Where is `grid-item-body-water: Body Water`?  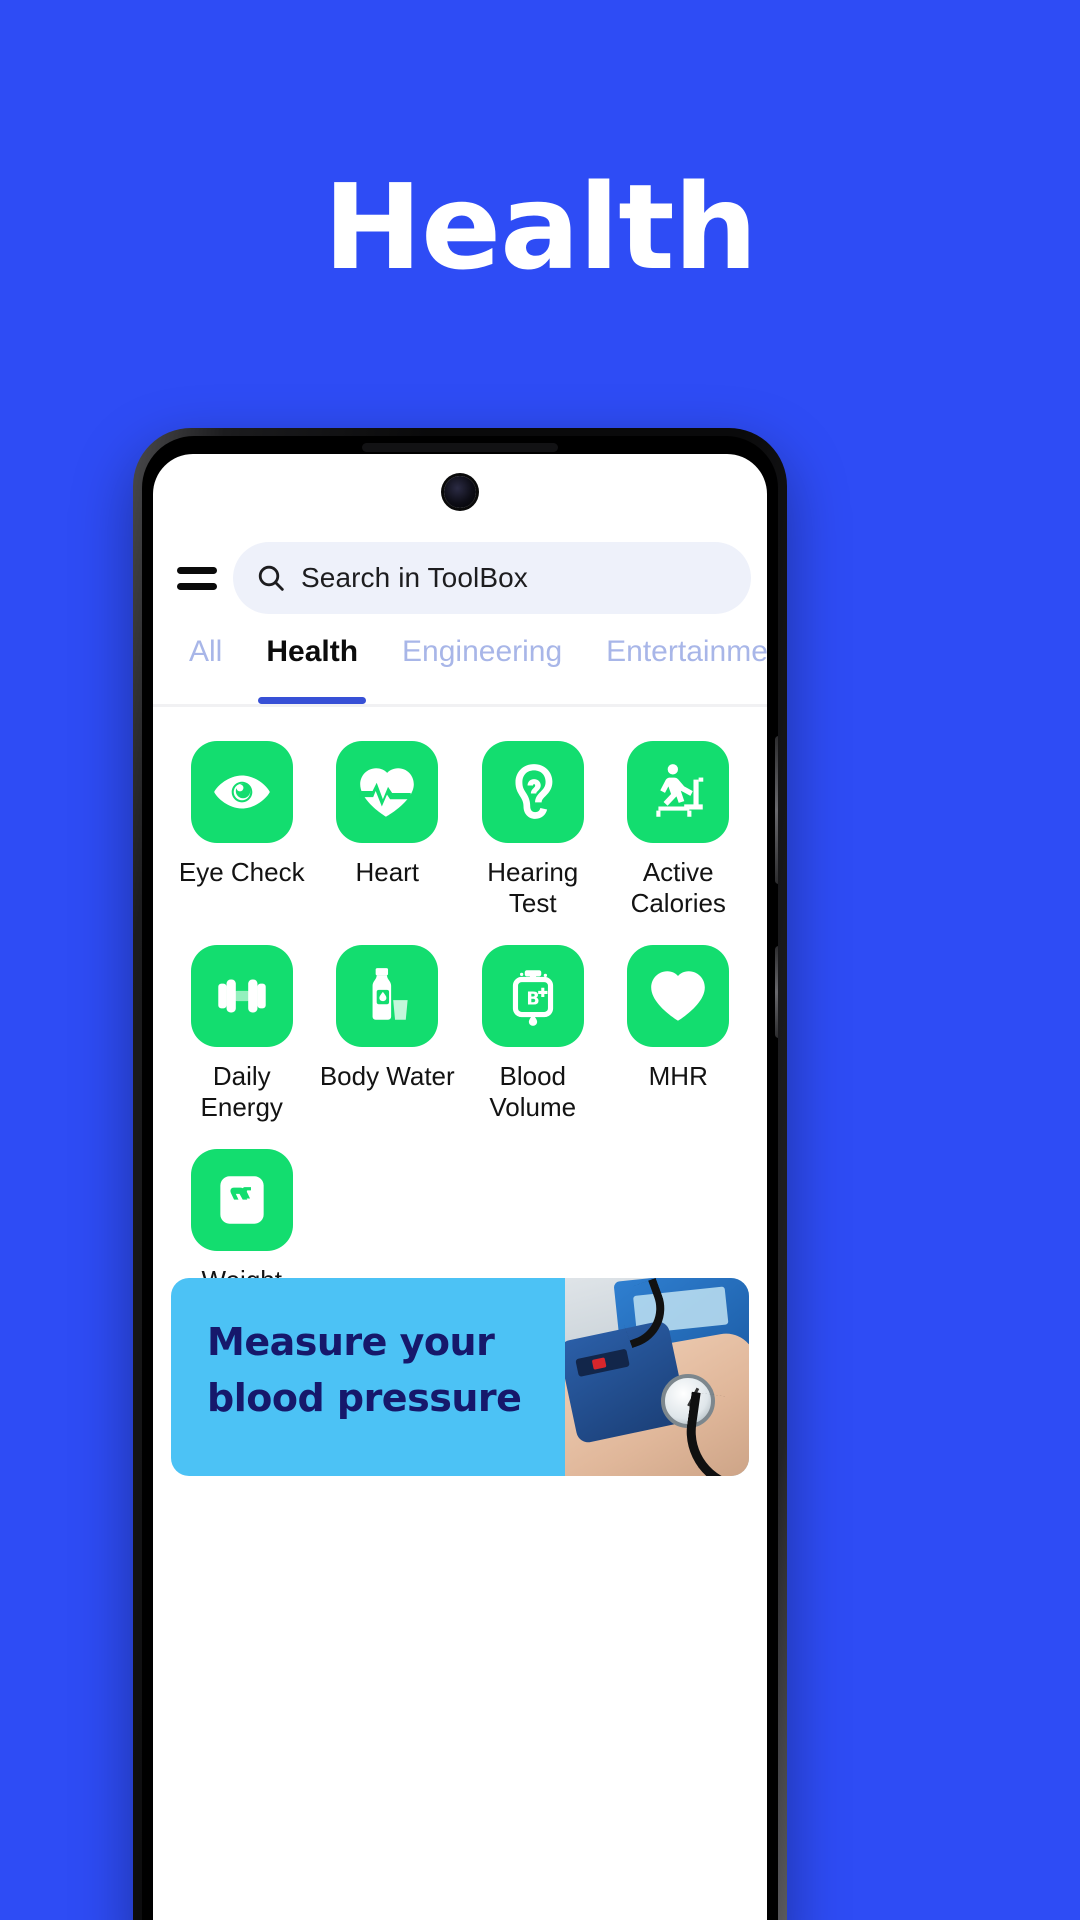
grid-item-body-water: Body Water is located at coordinates (388, 1034).